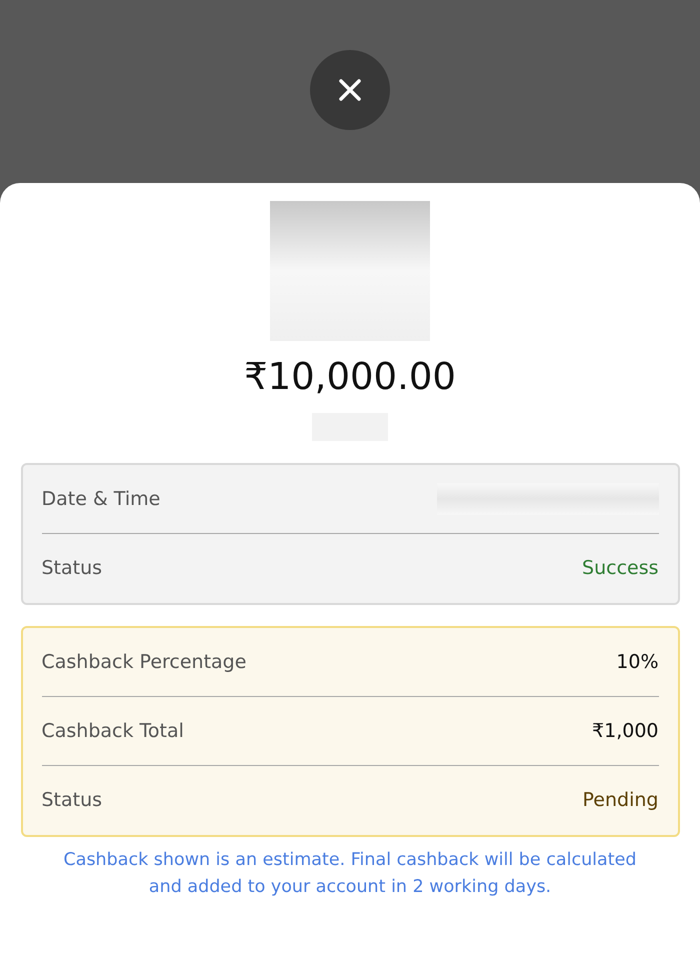 The width and height of the screenshot is (700, 970). Describe the element at coordinates (144, 662) in the screenshot. I see `row-label: Cashback Percentage` at that location.